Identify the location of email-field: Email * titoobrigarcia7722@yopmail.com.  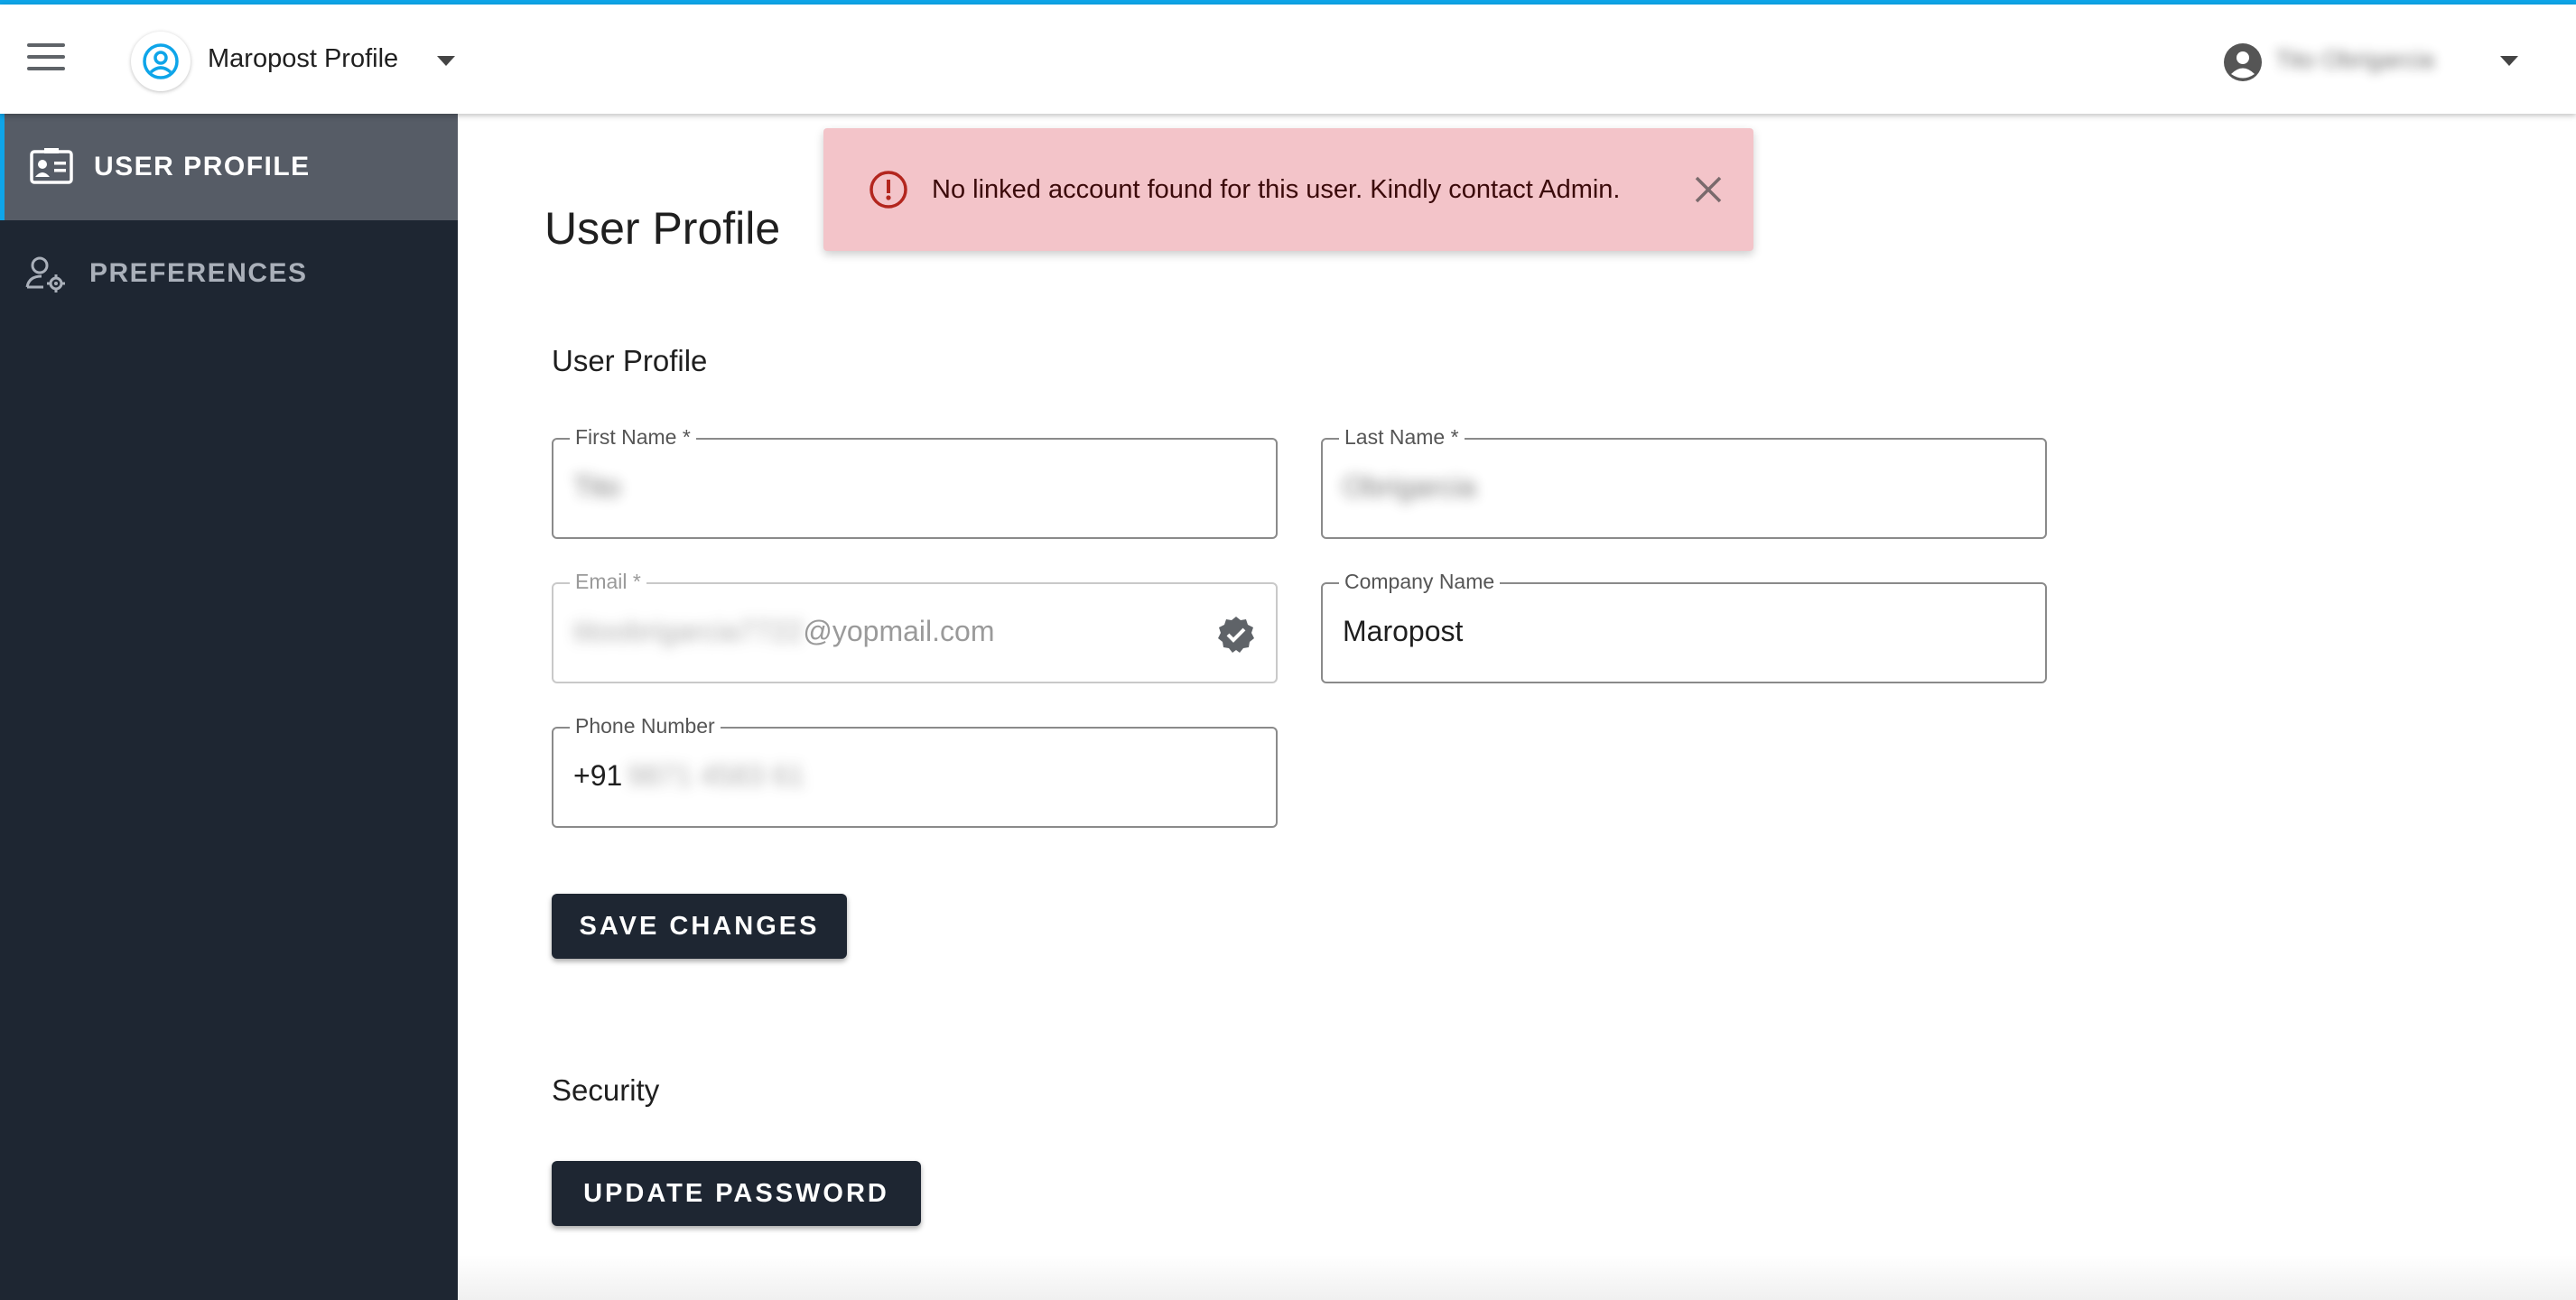
(915, 626).